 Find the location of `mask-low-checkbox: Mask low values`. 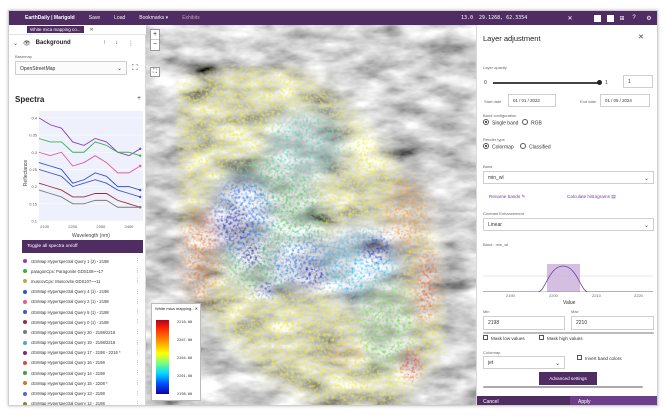

mask-low-checkbox: Mask low values is located at coordinates (504, 338).